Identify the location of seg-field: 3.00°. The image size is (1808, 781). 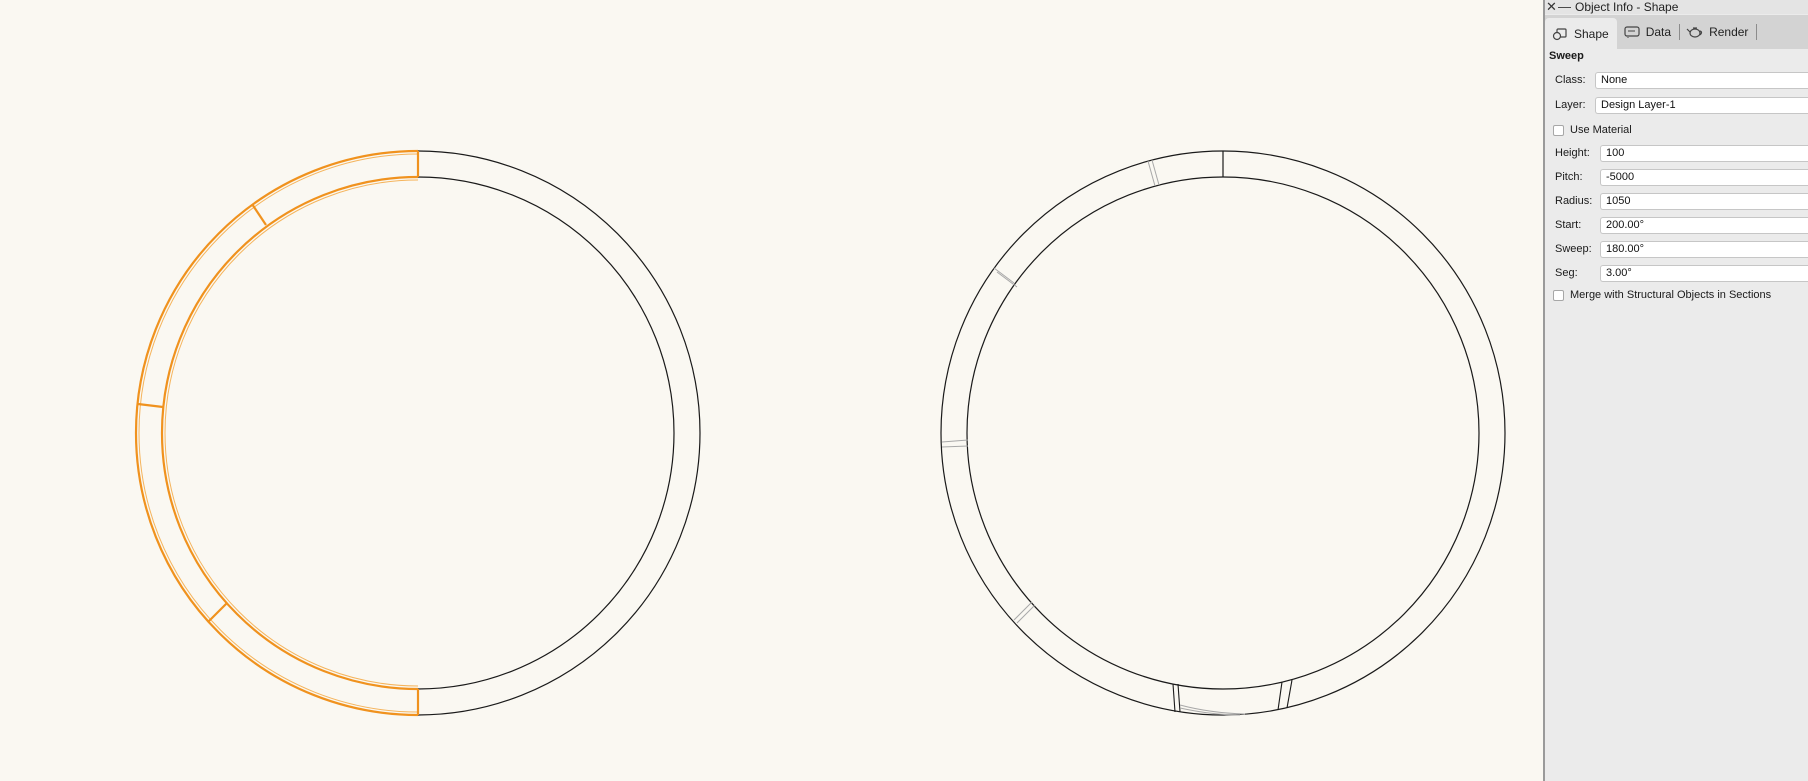
(1704, 273).